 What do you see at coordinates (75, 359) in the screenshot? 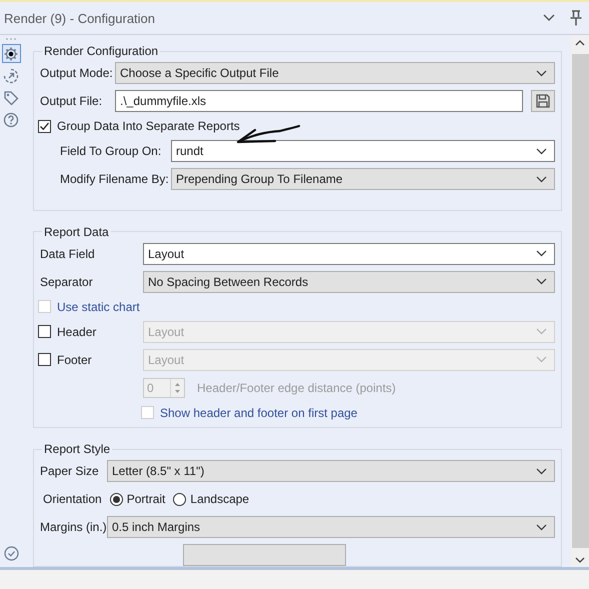
I see `checkbox-label: Footer` at bounding box center [75, 359].